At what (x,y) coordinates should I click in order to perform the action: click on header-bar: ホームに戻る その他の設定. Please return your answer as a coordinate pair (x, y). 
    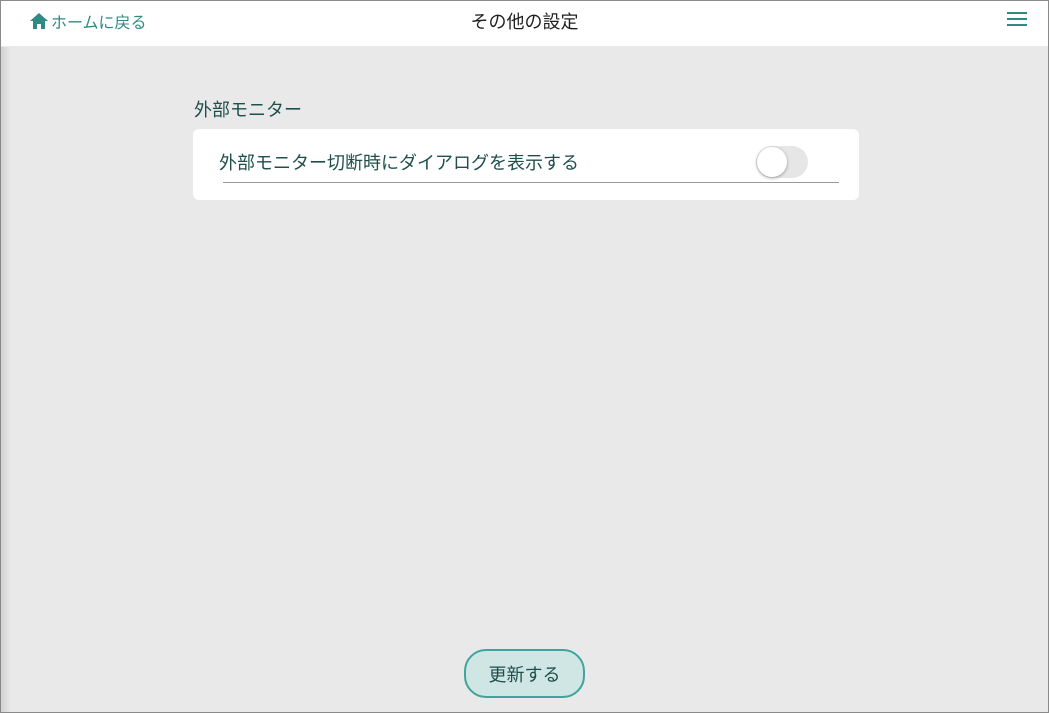
    Looking at the image, I should click on (524, 23).